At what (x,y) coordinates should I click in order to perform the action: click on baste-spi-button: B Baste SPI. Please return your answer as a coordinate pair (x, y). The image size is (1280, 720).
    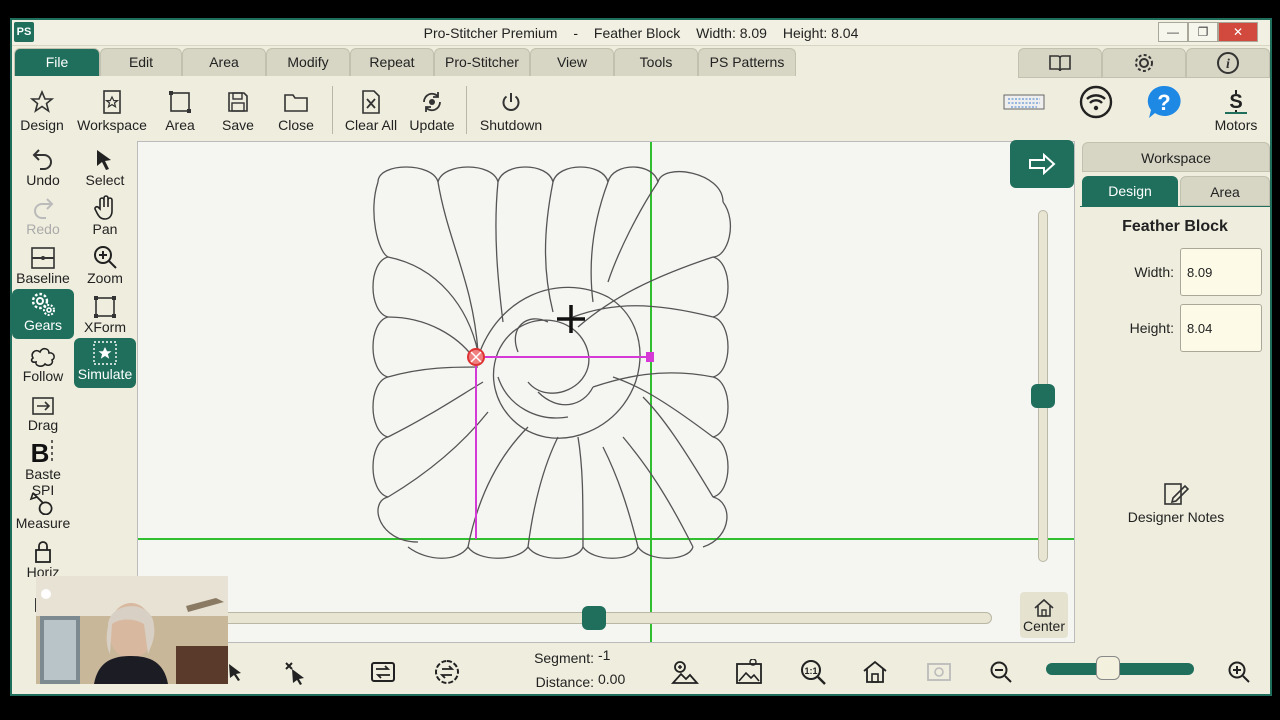
    Looking at the image, I should click on (43, 468).